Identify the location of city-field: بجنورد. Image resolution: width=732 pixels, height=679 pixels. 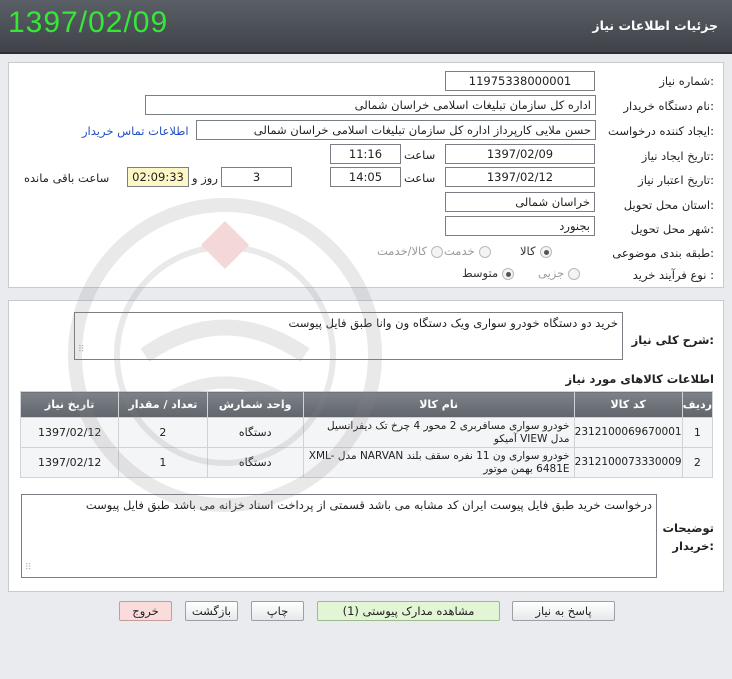
(520, 226).